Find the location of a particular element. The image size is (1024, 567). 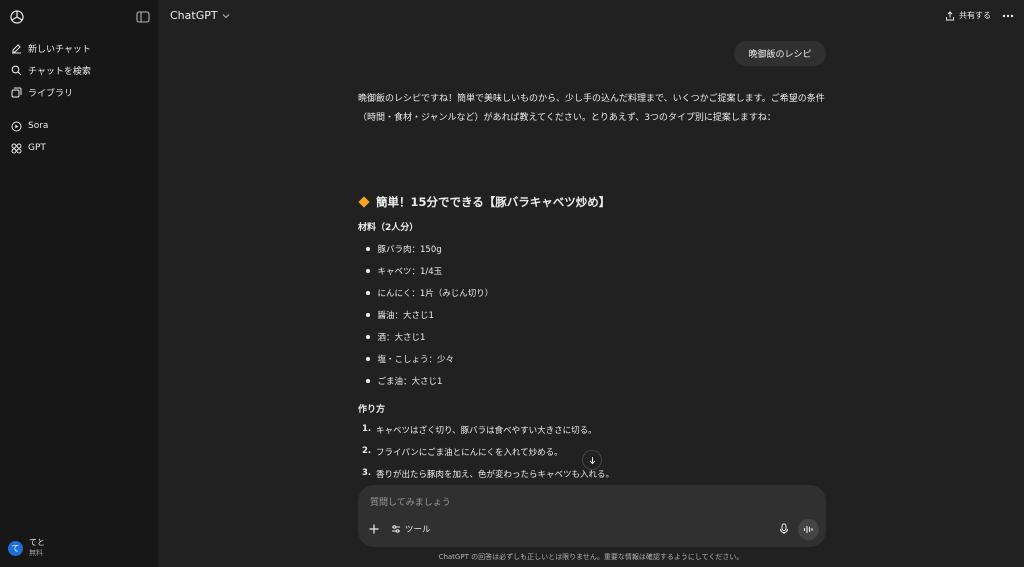

plus-icon is located at coordinates (374, 529).